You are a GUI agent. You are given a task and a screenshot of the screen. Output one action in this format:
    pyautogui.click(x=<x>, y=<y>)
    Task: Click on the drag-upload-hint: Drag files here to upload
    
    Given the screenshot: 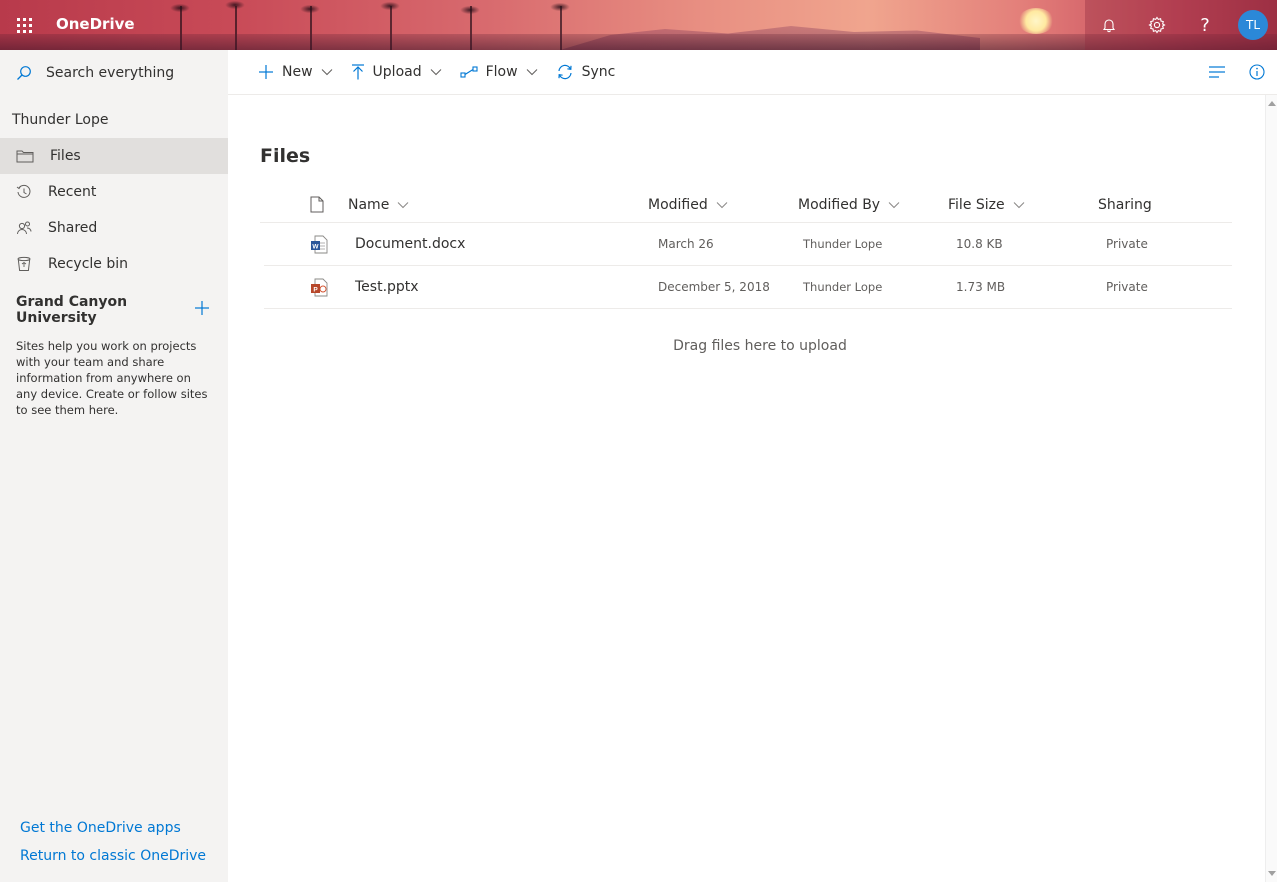 What is the action you would take?
    pyautogui.click(x=760, y=346)
    